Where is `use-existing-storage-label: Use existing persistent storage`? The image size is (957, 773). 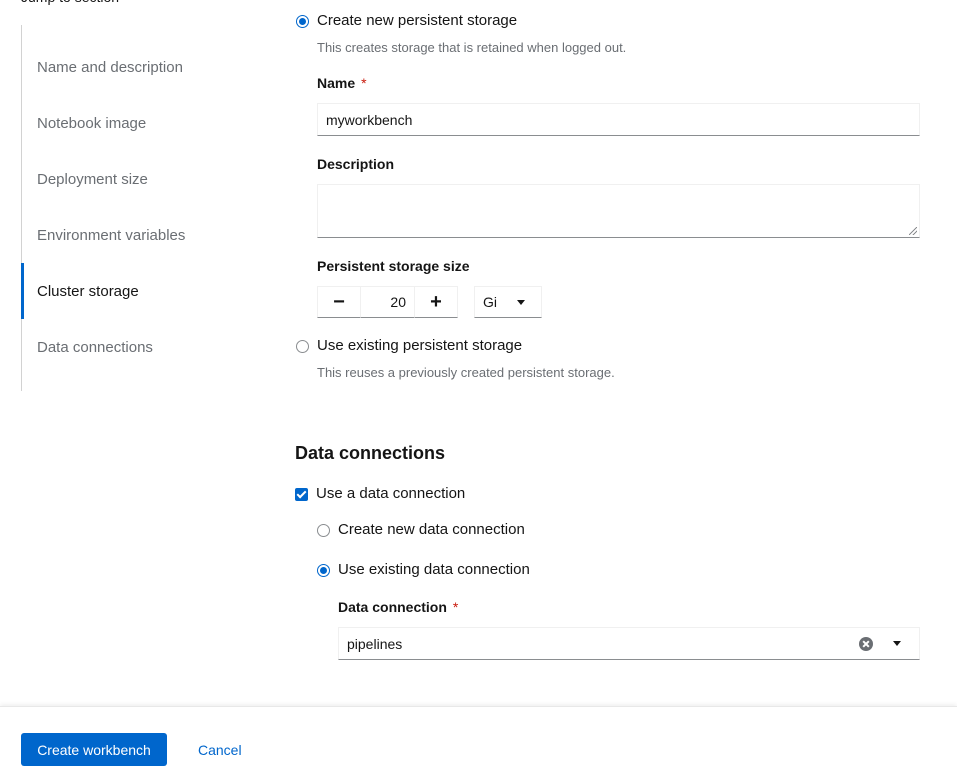
use-existing-storage-label: Use existing persistent storage is located at coordinates (419, 345).